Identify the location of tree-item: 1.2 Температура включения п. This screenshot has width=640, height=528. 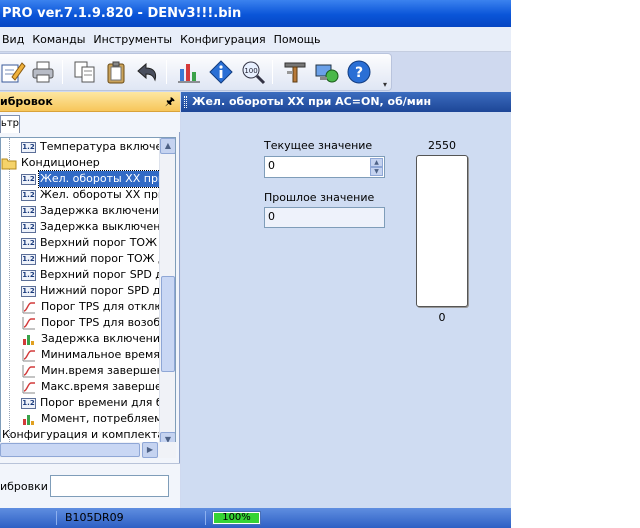
(98, 147).